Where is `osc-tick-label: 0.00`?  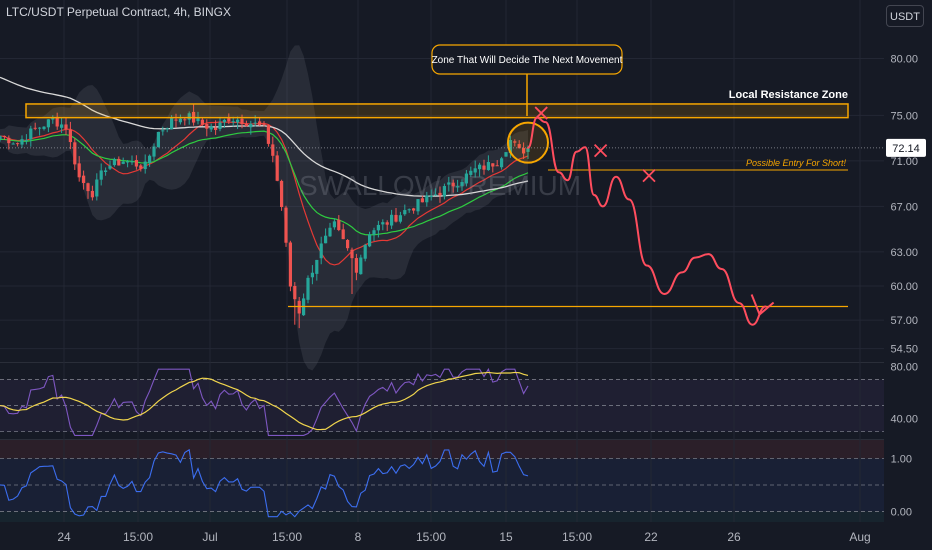
osc-tick-label: 0.00 is located at coordinates (901, 512).